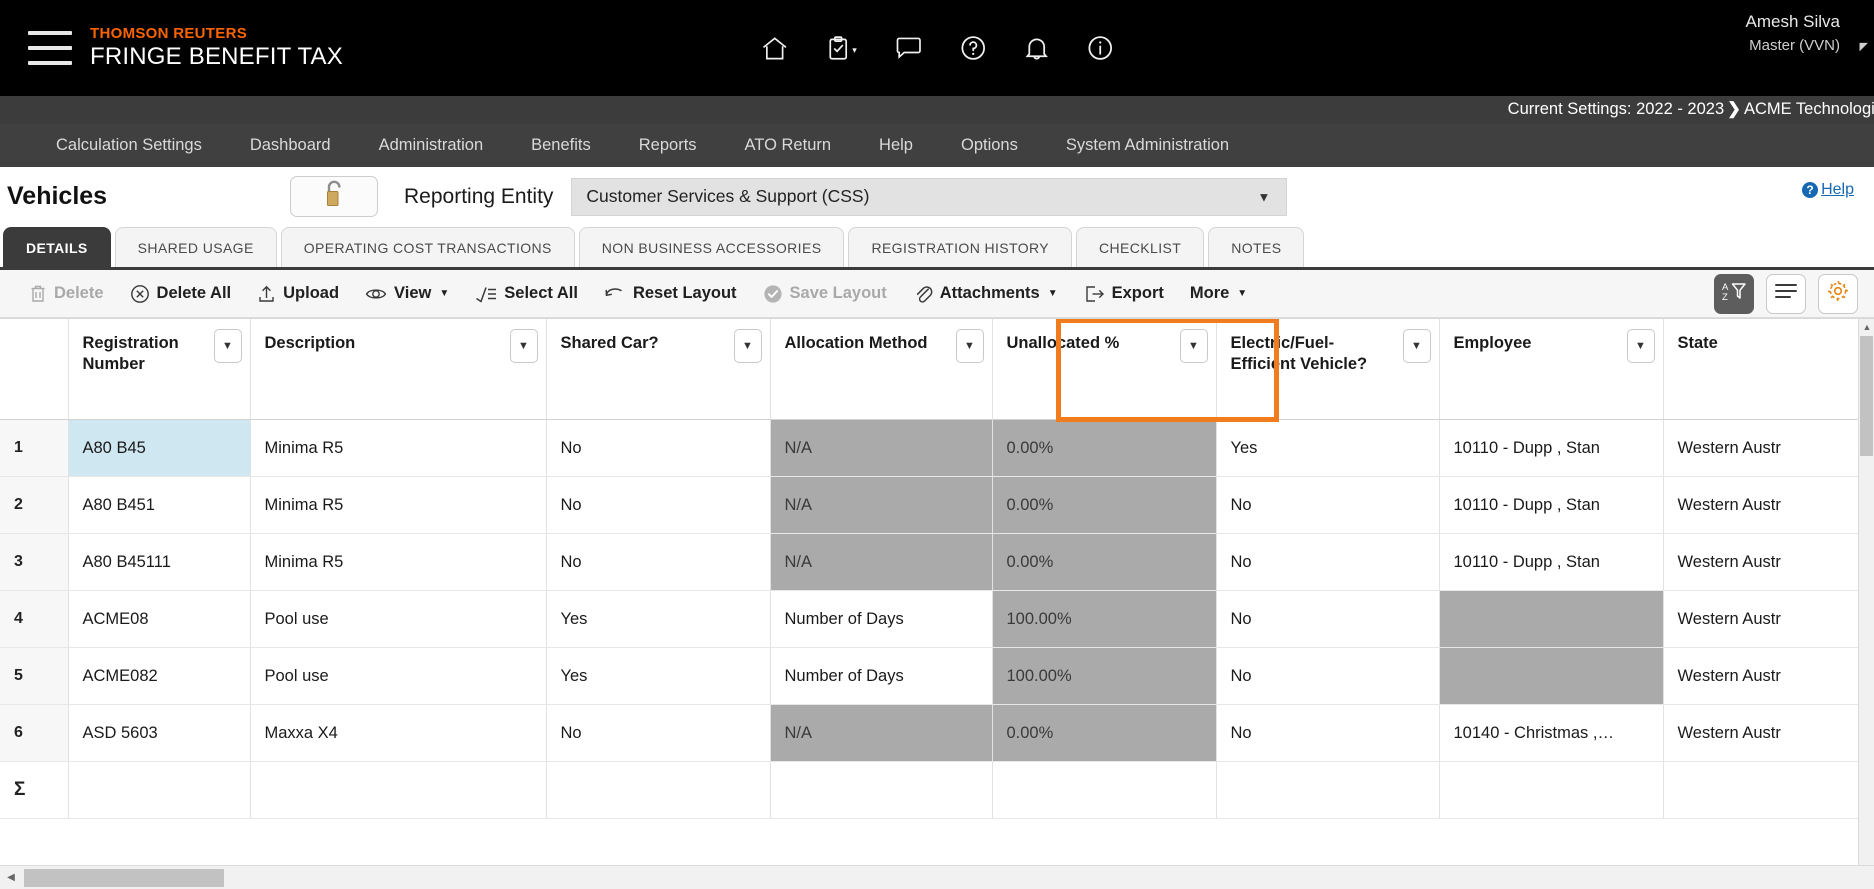 The height and width of the screenshot is (889, 1874). What do you see at coordinates (1828, 190) in the screenshot?
I see `help-link: ? Help` at bounding box center [1828, 190].